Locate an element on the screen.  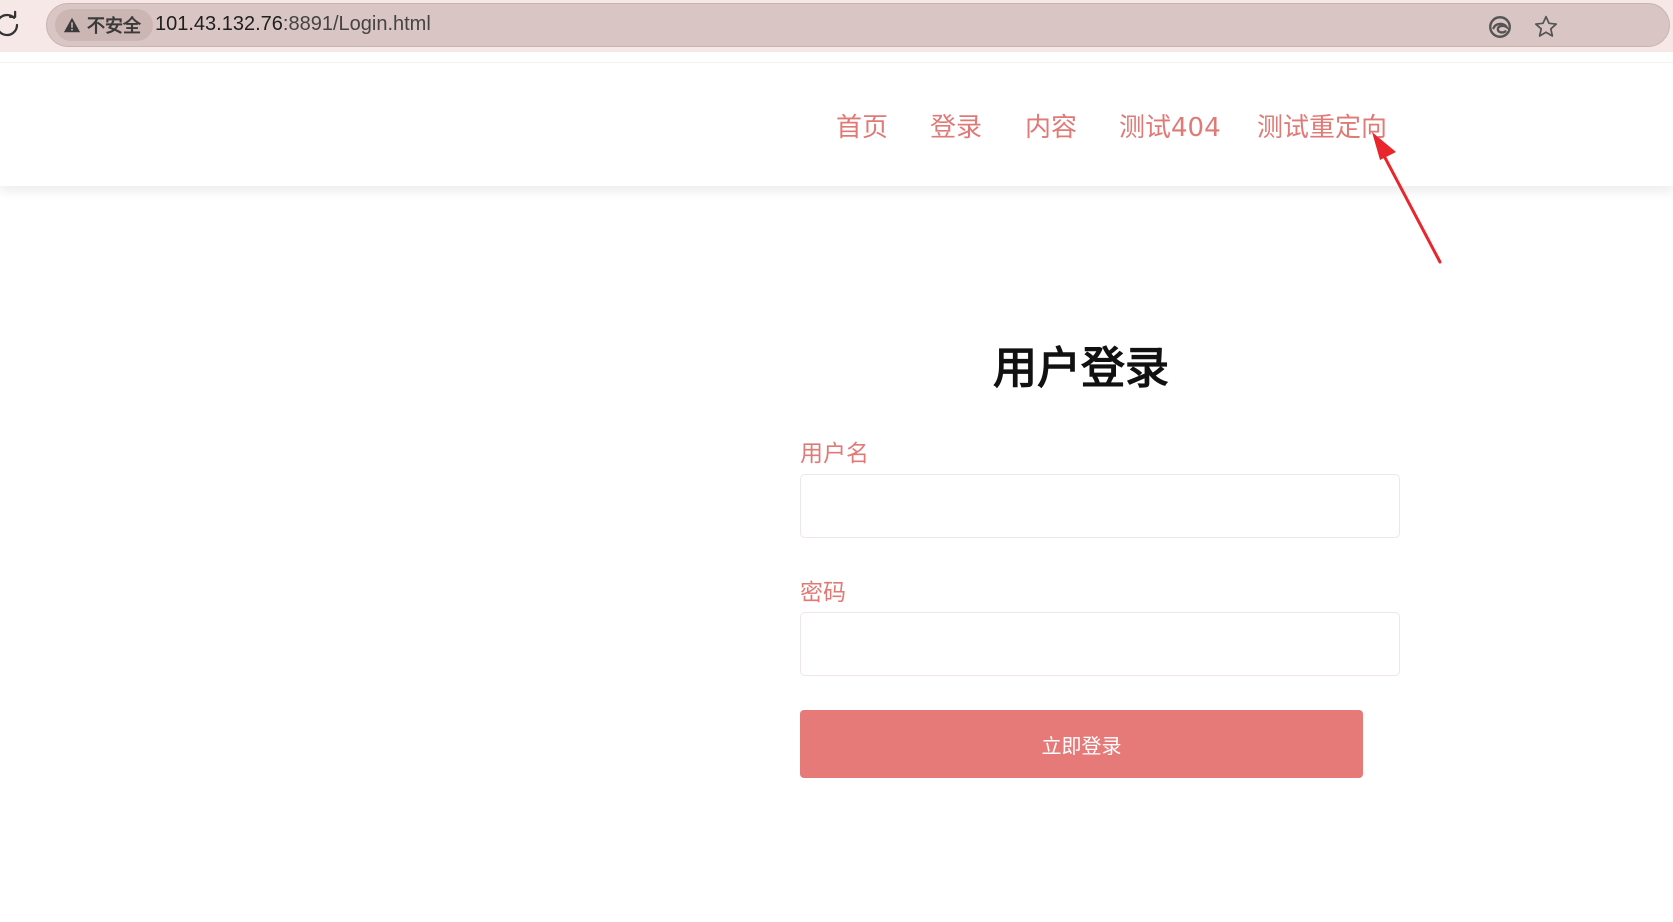
nav-item-content: 内容 is located at coordinates (1051, 125).